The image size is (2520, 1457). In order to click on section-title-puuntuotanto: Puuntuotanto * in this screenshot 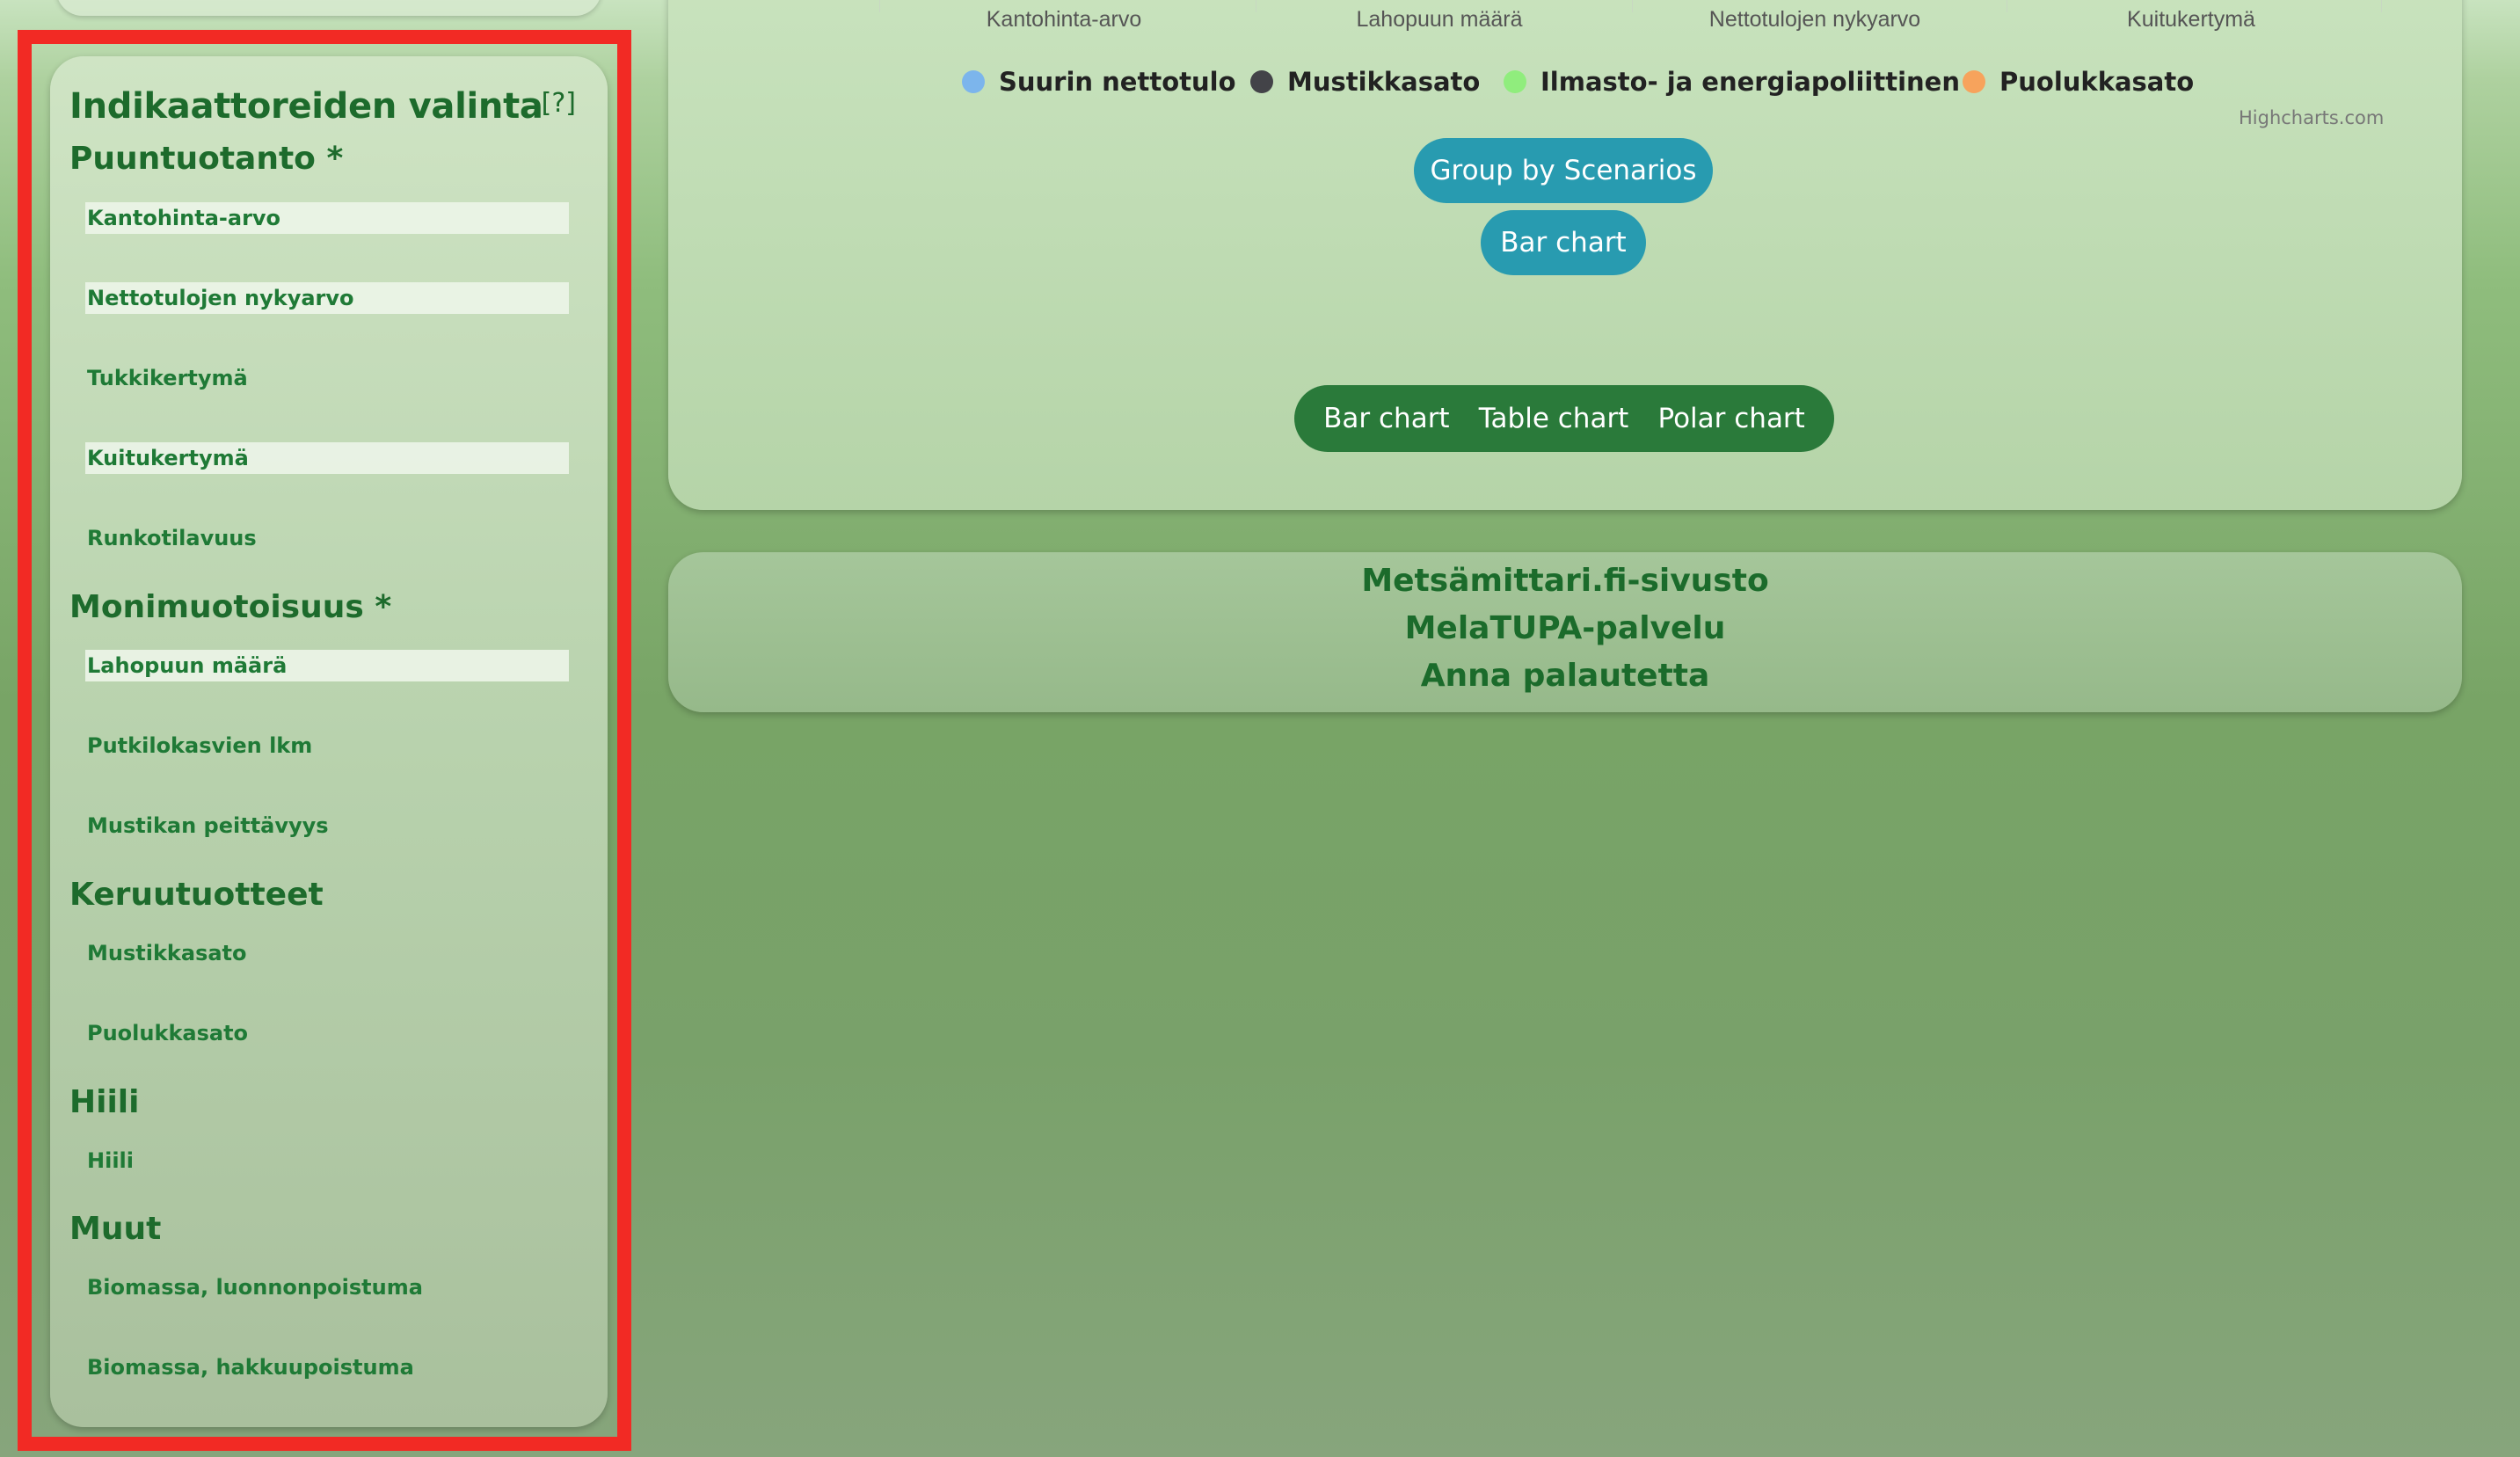, I will do `click(206, 159)`.